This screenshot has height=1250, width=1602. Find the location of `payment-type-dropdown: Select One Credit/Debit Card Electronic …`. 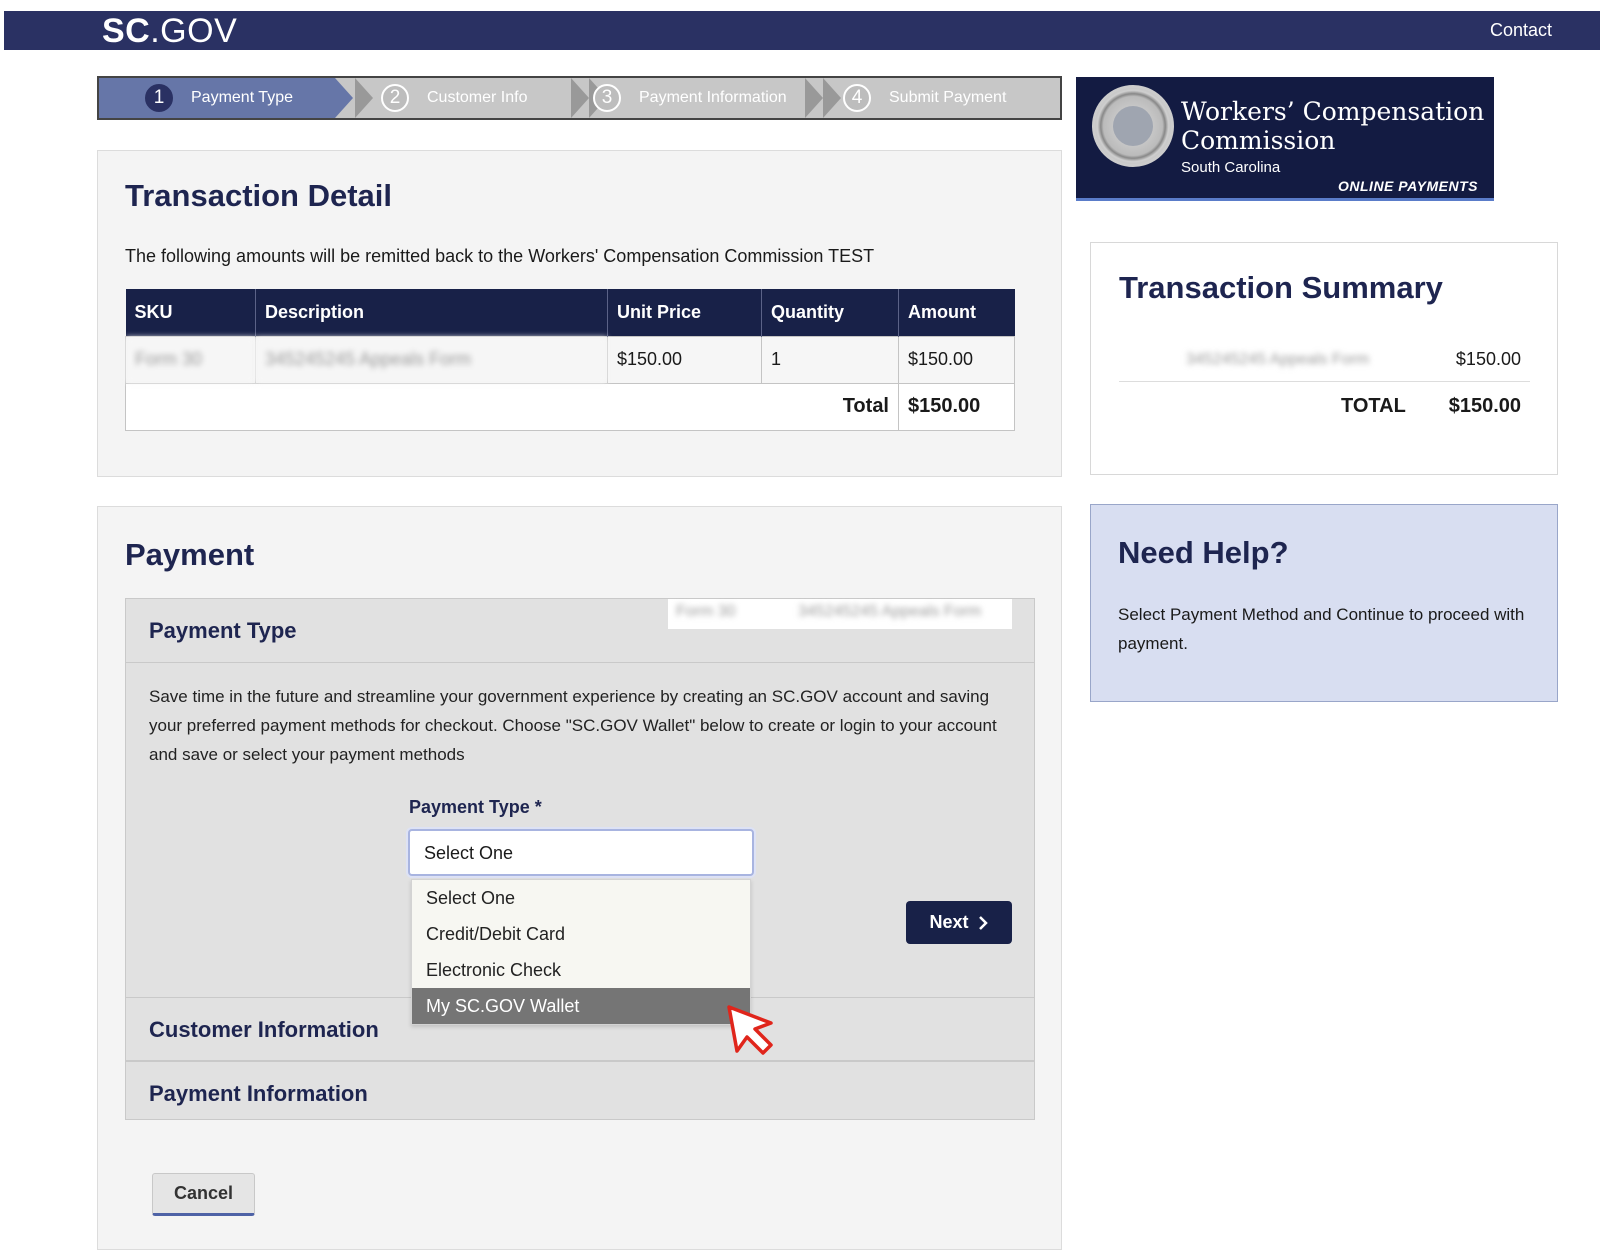

payment-type-dropdown: Select One Credit/Debit Card Electronic … is located at coordinates (581, 952).